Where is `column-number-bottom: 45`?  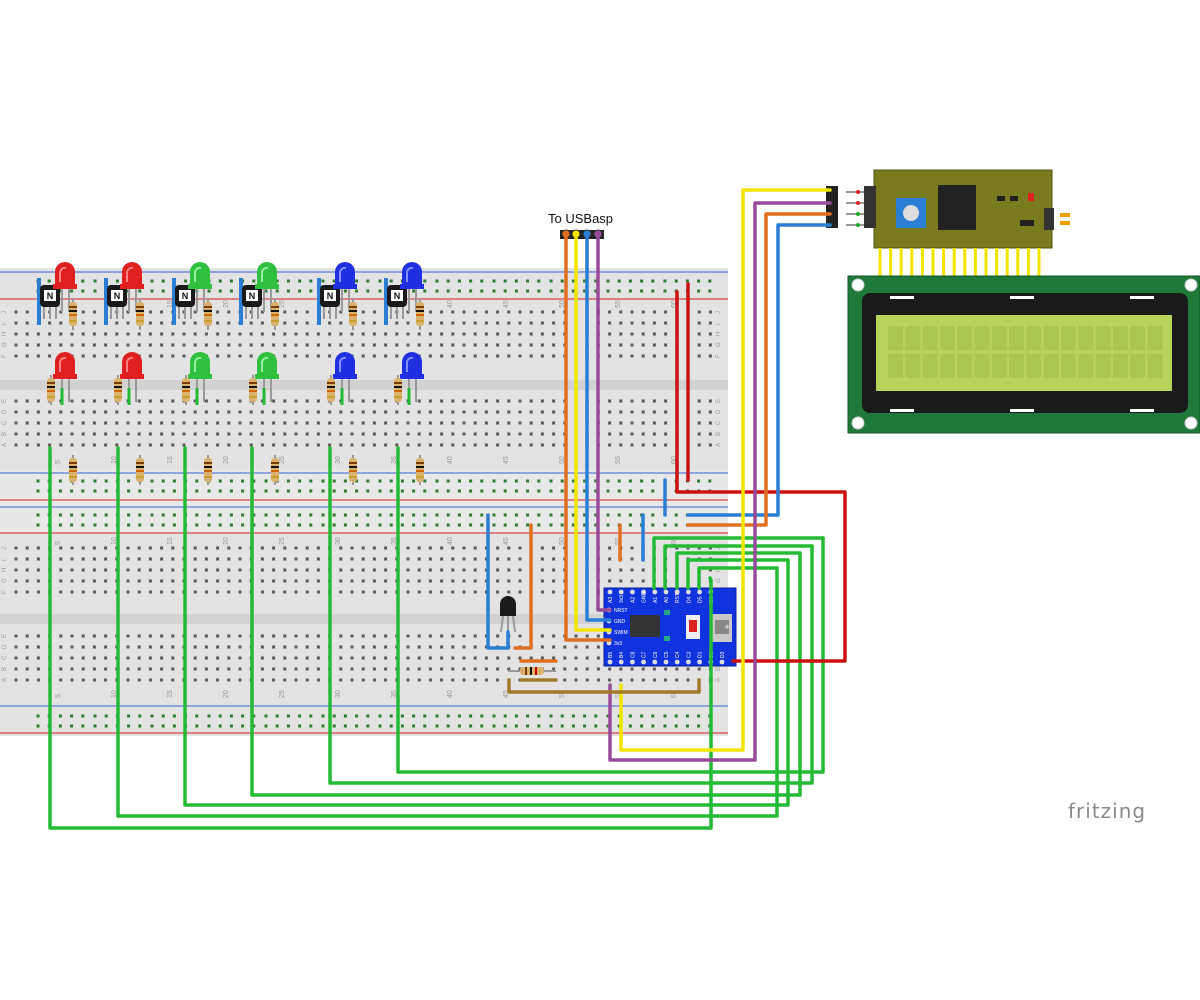 column-number-bottom: 45 is located at coordinates (506, 541).